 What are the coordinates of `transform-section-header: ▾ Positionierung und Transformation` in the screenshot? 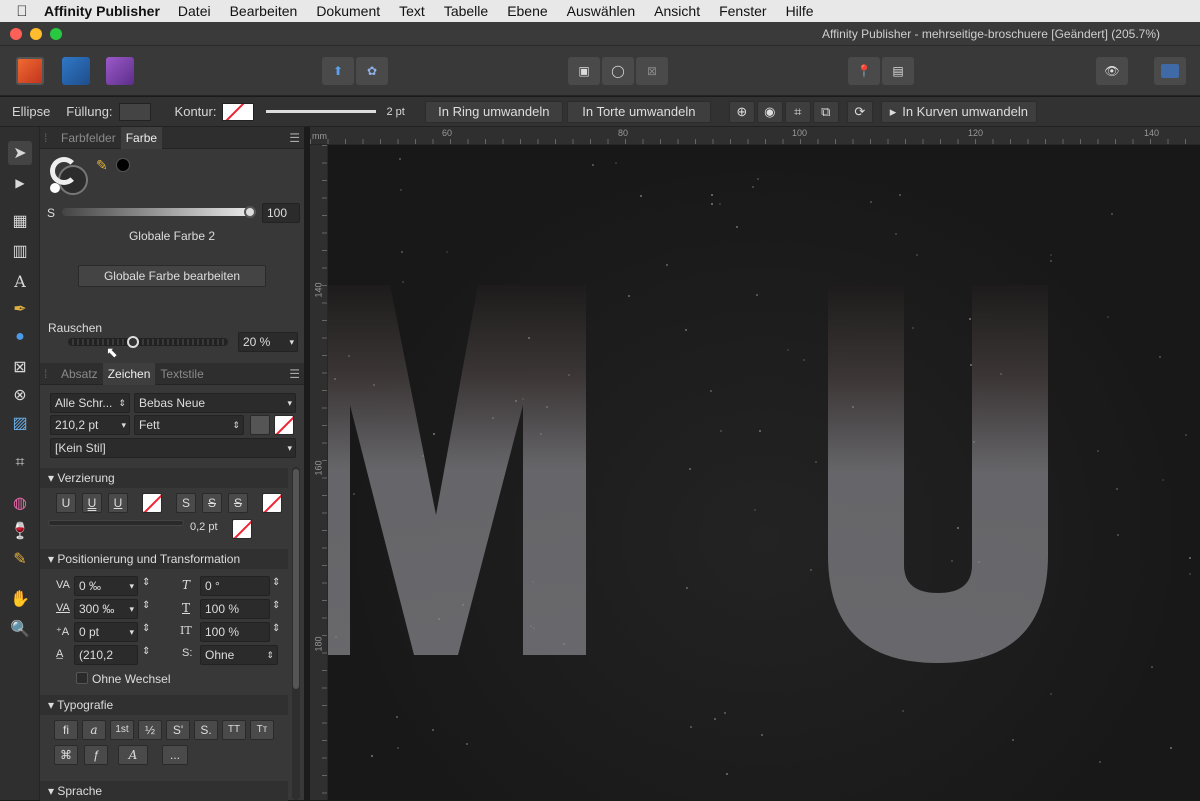 It's located at (164, 559).